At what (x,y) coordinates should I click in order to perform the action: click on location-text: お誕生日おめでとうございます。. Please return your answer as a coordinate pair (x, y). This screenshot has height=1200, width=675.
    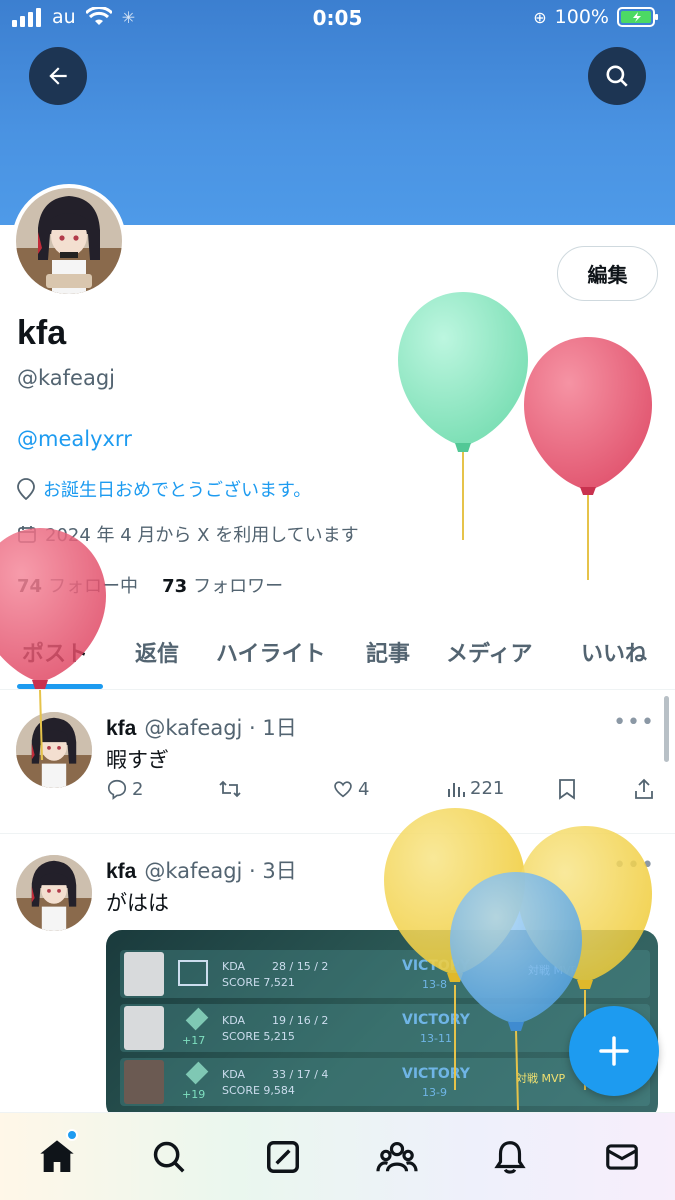
    Looking at the image, I should click on (177, 489).